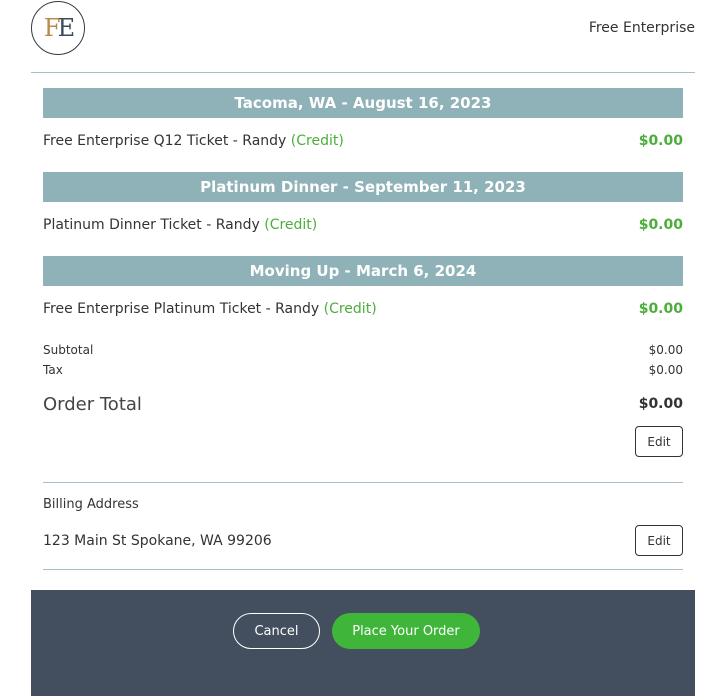  I want to click on tax-row: Tax $0.00, so click(363, 370).